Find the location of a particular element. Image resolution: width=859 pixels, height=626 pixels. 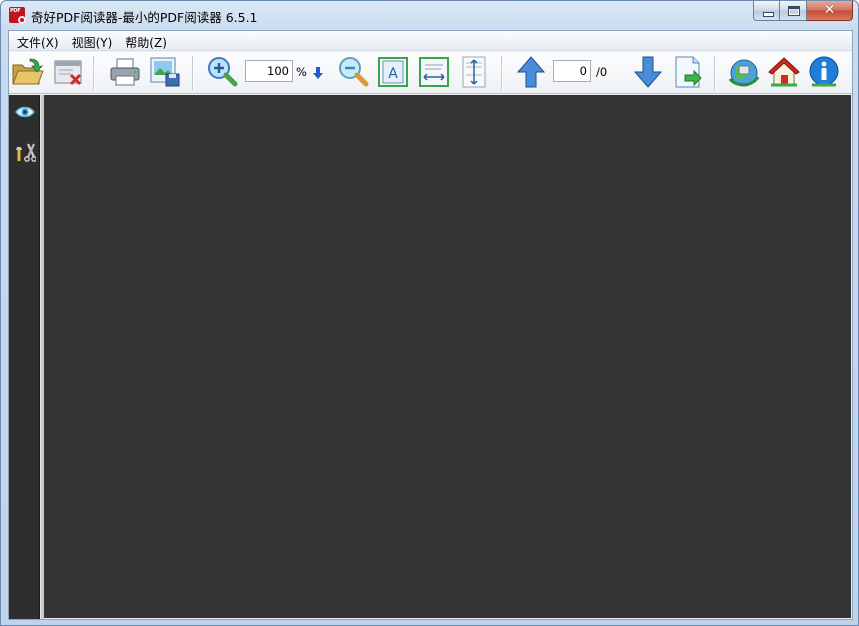

close-window-button: ✕ is located at coordinates (830, 11).